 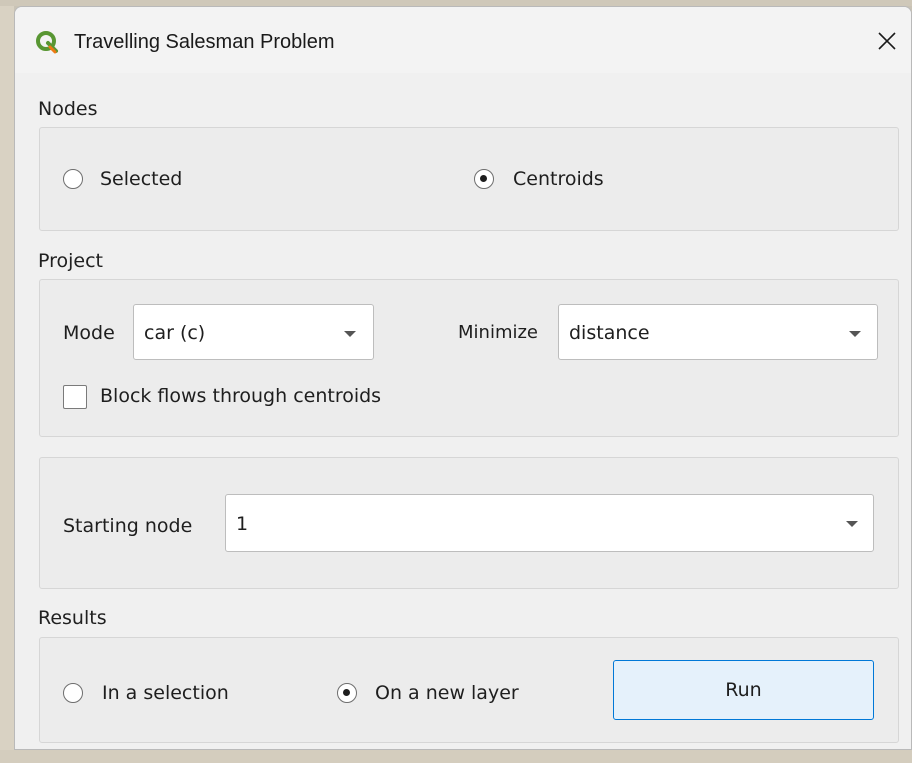 What do you see at coordinates (463, 40) in the screenshot?
I see `title-bar: Travelling Salesman Problem` at bounding box center [463, 40].